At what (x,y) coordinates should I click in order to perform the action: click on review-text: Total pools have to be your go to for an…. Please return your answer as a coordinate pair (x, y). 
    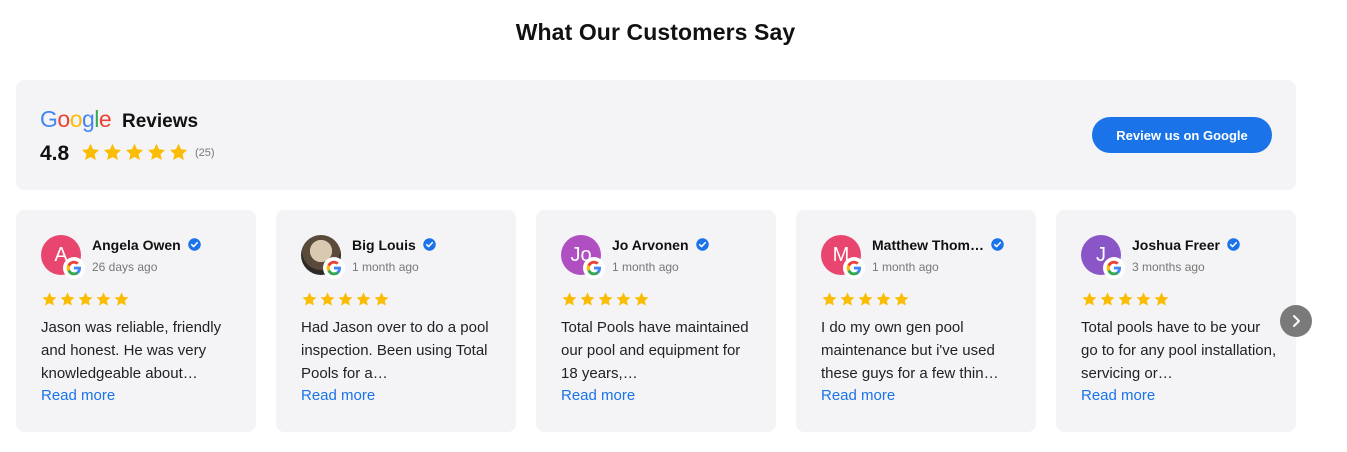
    Looking at the image, I should click on (1179, 350).